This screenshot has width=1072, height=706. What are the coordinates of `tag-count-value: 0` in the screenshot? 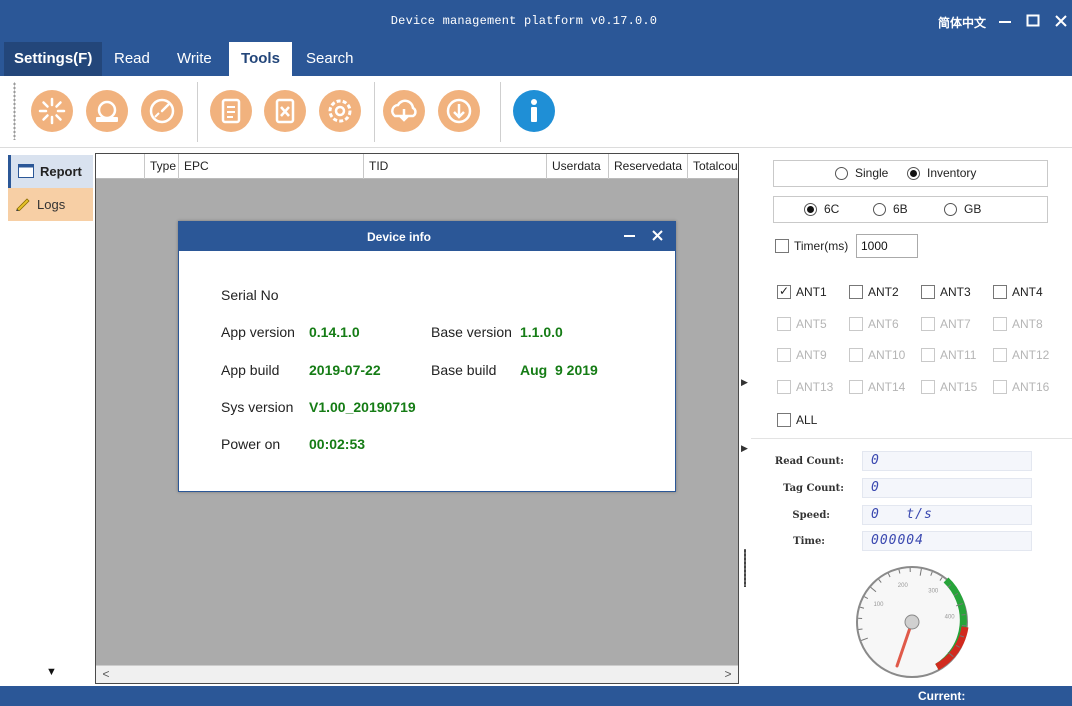 It's located at (875, 487).